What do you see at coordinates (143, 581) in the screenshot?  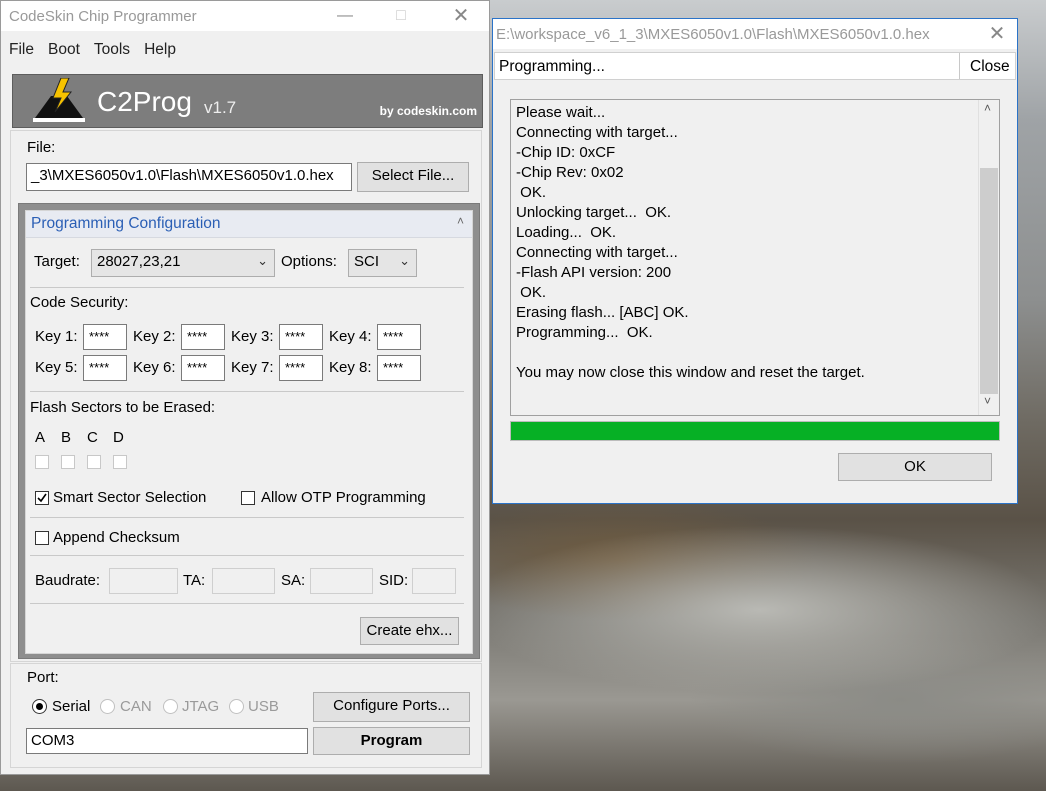 I see `baudrate-field` at bounding box center [143, 581].